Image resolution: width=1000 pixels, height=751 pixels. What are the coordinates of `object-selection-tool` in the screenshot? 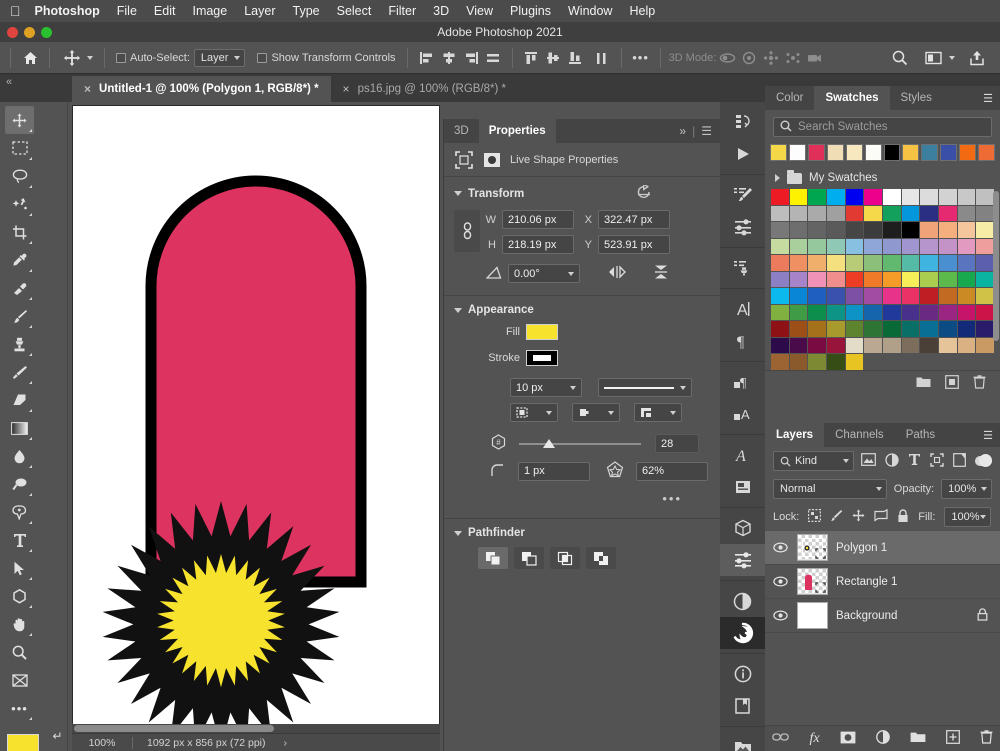 It's located at (19, 204).